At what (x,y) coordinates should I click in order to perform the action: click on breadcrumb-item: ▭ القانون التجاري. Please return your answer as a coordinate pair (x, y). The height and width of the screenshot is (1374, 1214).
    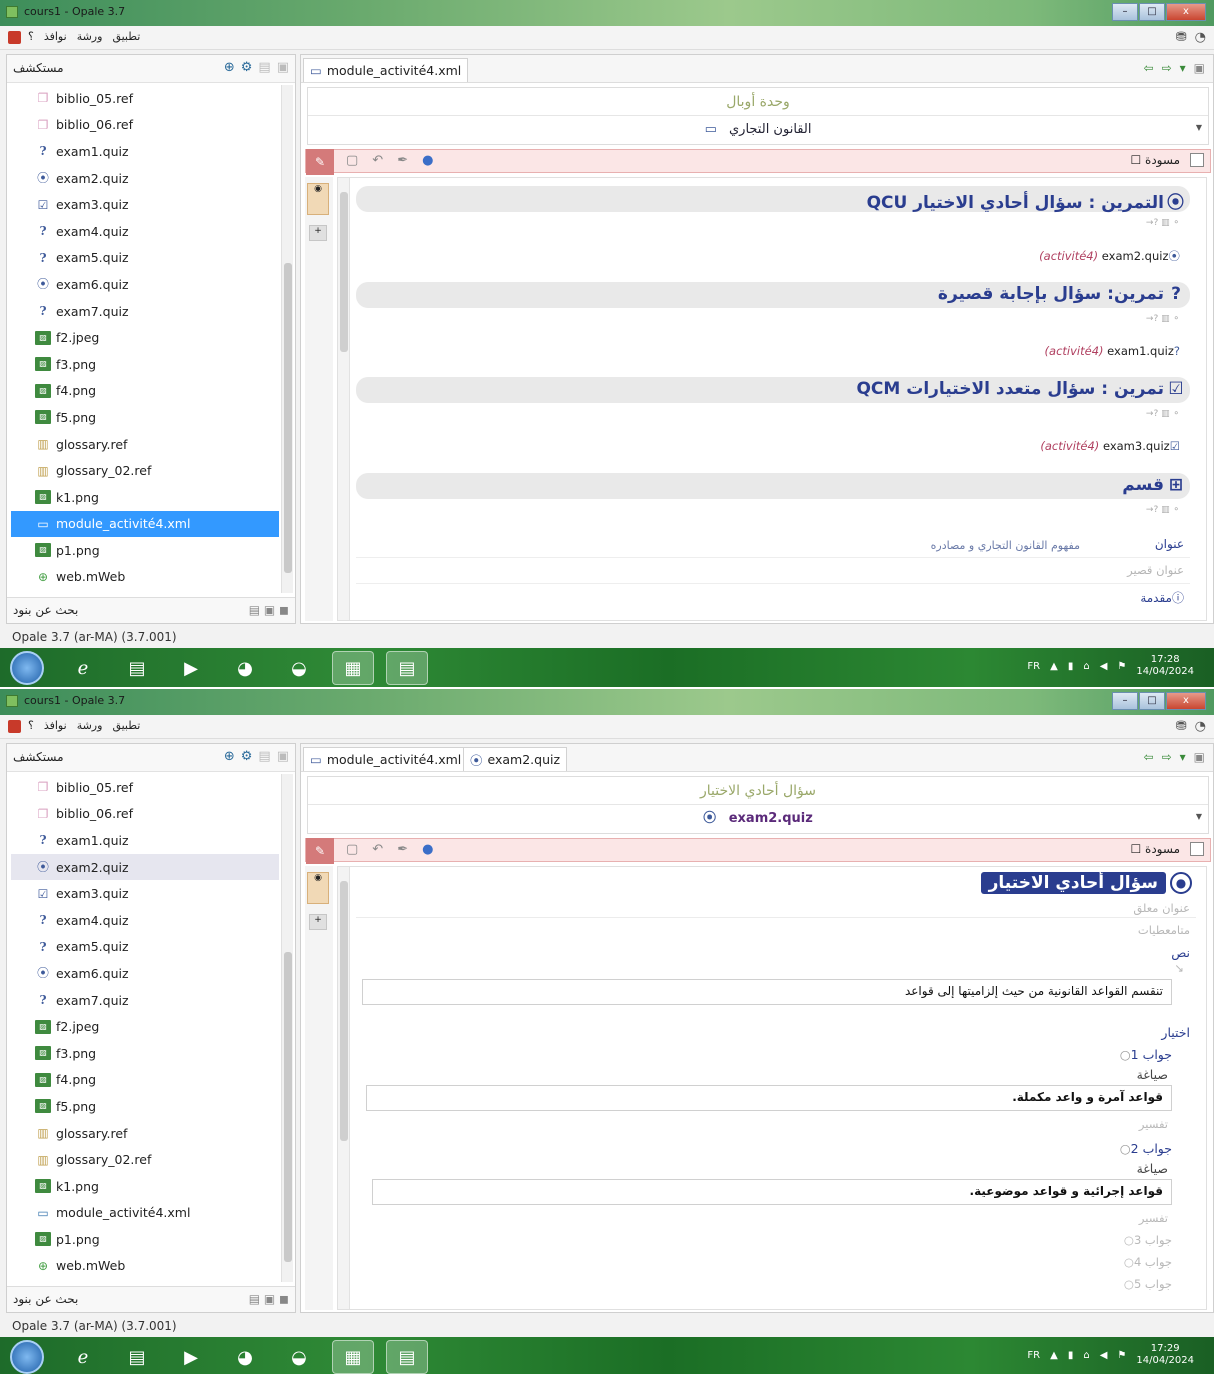
    Looking at the image, I should click on (758, 130).